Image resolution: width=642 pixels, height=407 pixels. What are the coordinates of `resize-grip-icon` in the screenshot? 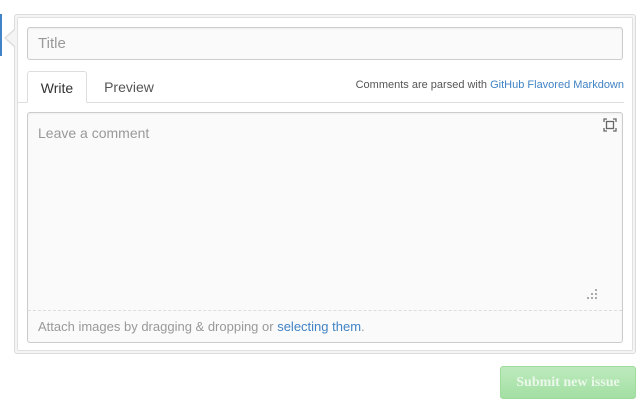 It's located at (592, 293).